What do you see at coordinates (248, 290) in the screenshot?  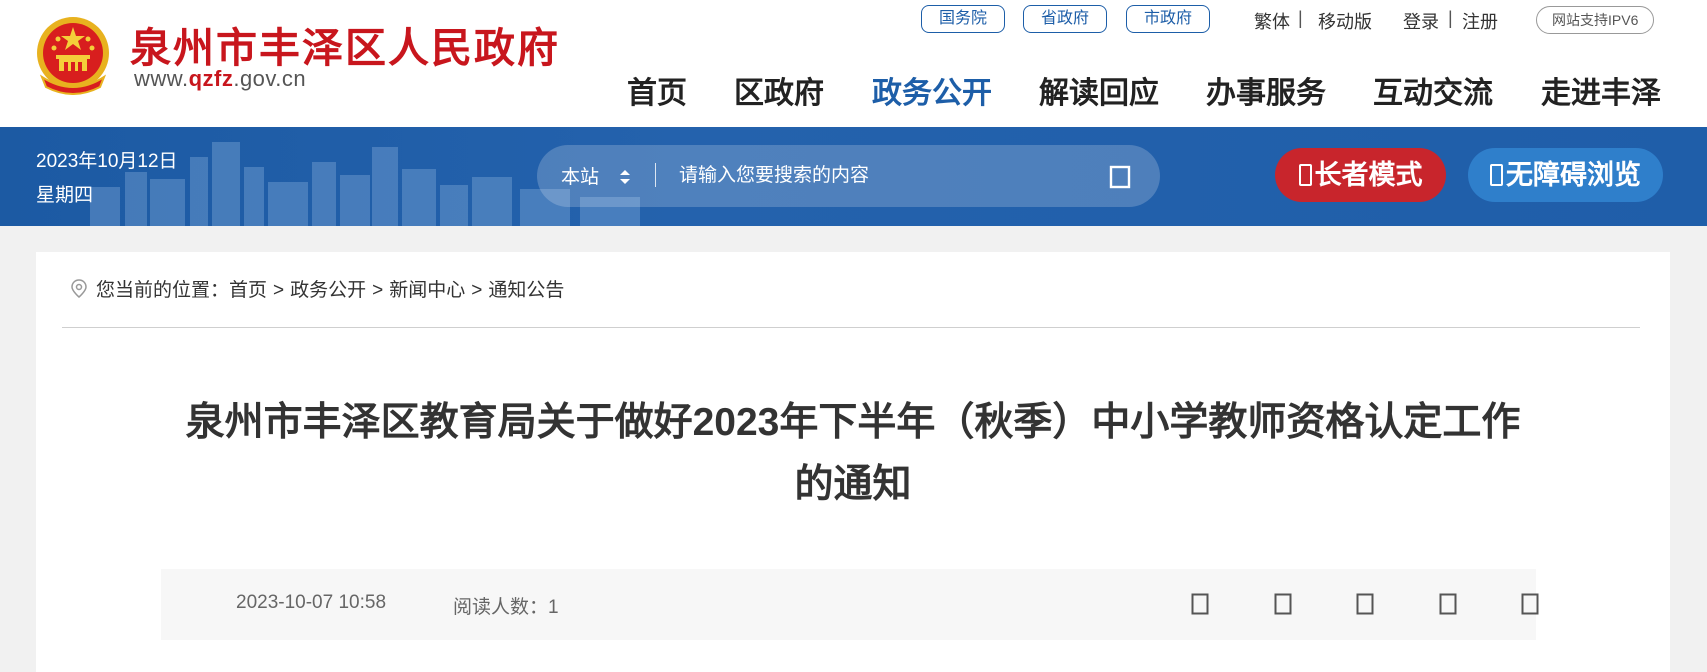 I see `breadcrumb-home: 首页` at bounding box center [248, 290].